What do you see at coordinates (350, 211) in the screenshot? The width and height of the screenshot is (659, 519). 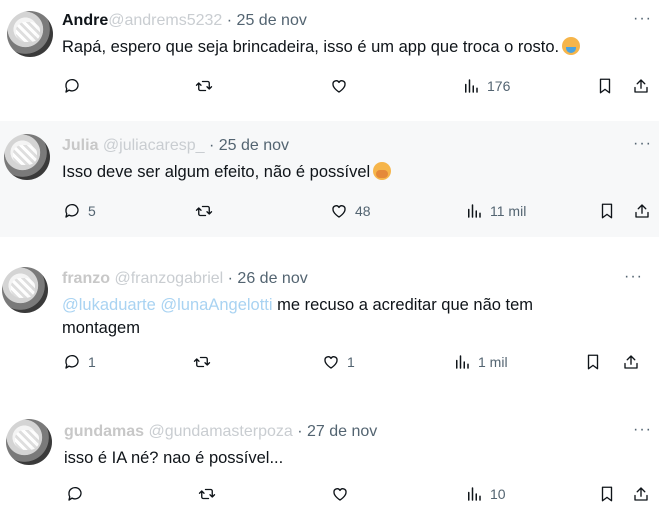 I see `like-button: 48` at bounding box center [350, 211].